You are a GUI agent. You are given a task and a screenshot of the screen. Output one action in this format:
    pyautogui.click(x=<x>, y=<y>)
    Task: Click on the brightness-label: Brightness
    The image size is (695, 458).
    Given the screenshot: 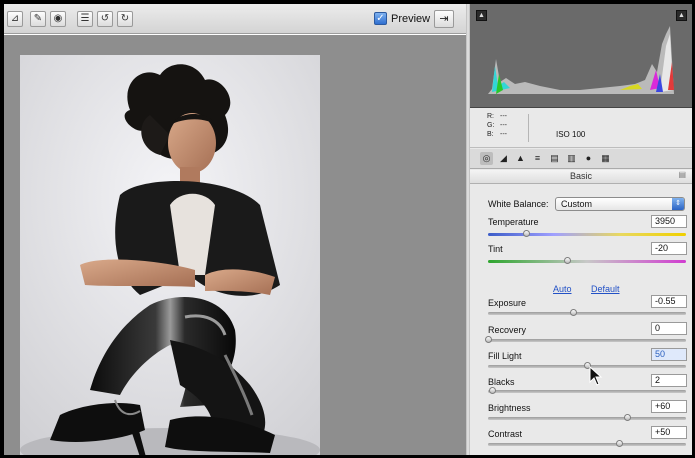 What is the action you would take?
    pyautogui.click(x=509, y=408)
    